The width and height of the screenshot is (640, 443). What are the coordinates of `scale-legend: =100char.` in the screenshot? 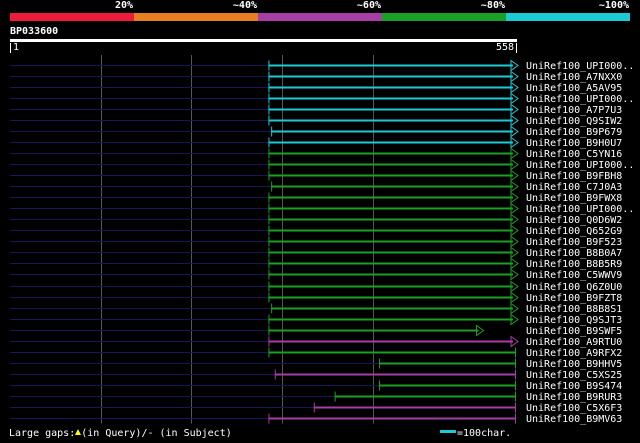 It's located at (475, 434).